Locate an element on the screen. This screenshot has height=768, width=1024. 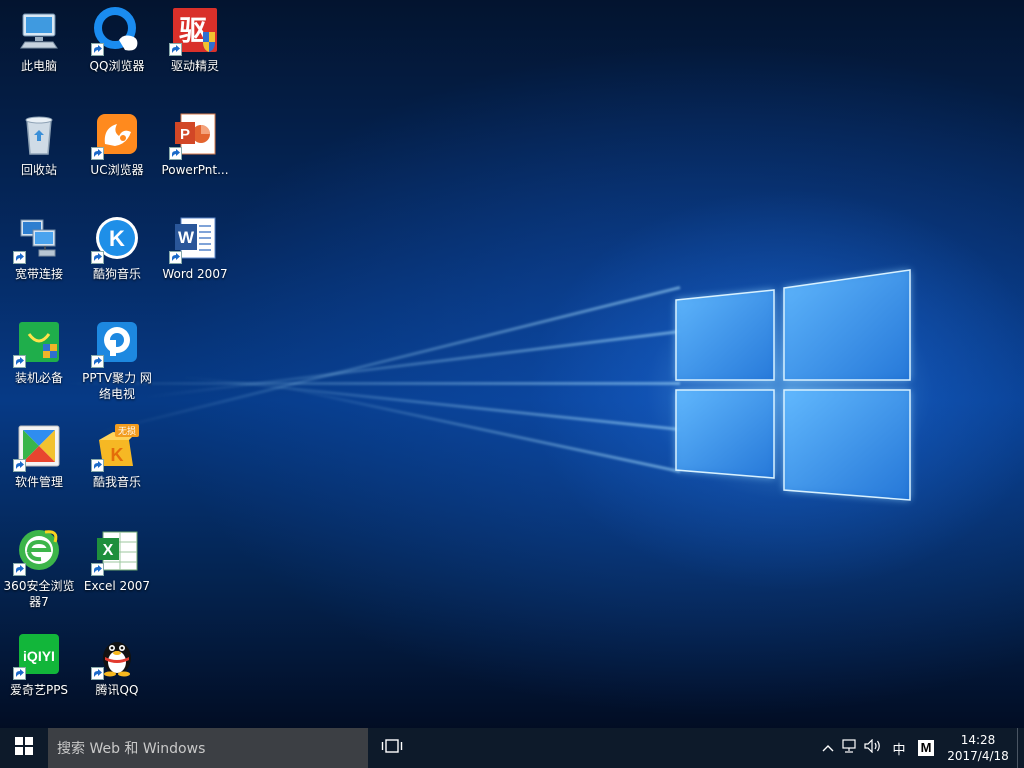
shopping-bag-icon is located at coordinates (38, 343).